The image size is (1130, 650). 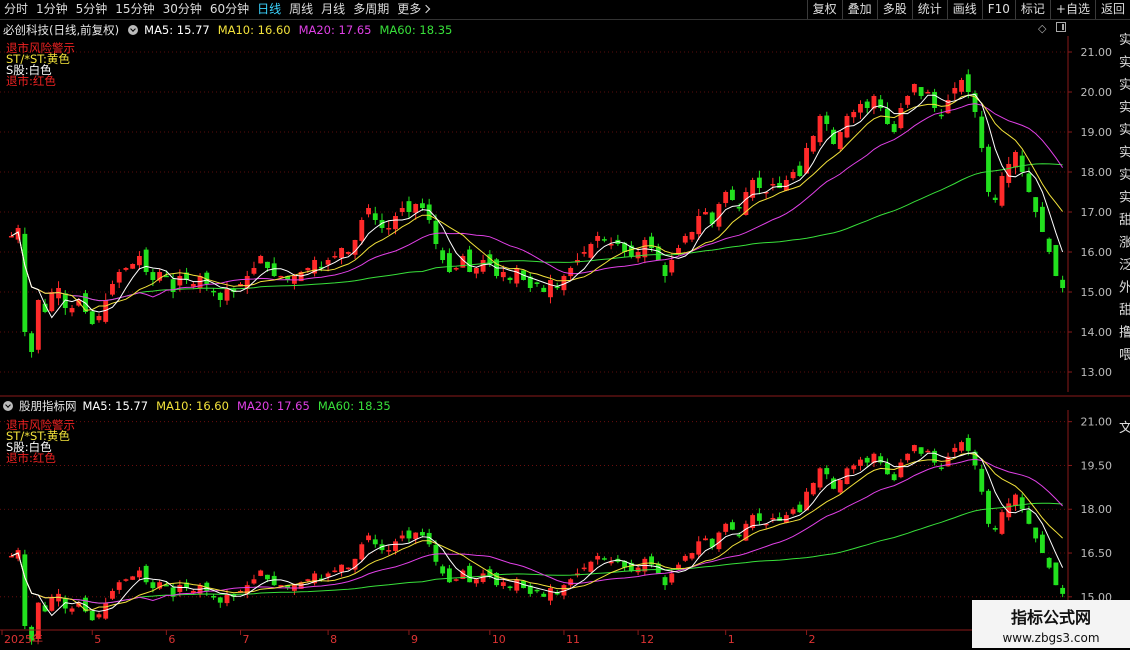 What do you see at coordinates (229, 9) in the screenshot?
I see `period-tab-5: 60分钟` at bounding box center [229, 9].